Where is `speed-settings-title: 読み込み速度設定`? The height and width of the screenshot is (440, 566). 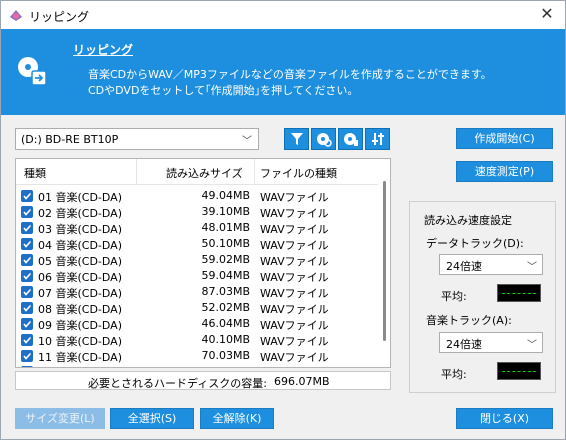 speed-settings-title: 読み込み速度設定 is located at coordinates (468, 220).